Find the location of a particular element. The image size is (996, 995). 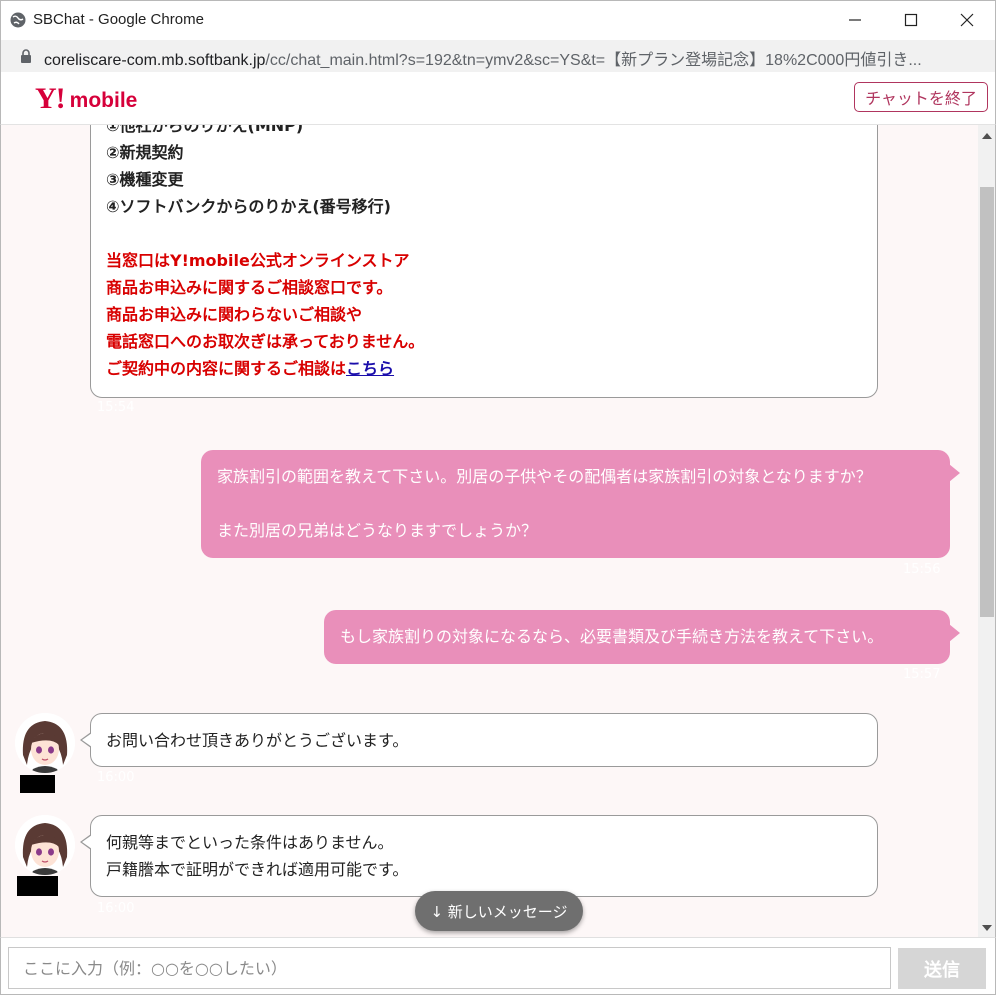

message-time: 15:57 is located at coordinates (922, 674).